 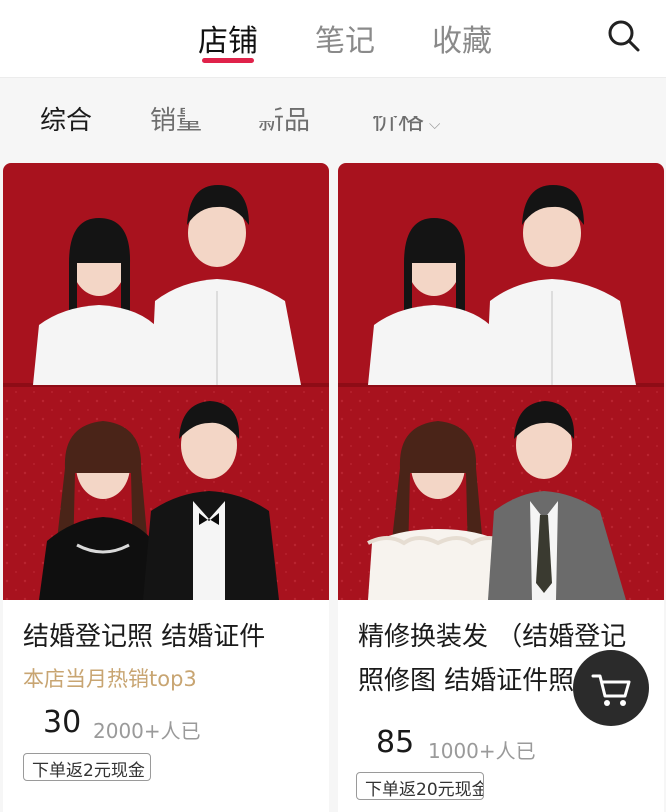 What do you see at coordinates (462, 38) in the screenshot?
I see `tab-favorites: 收藏` at bounding box center [462, 38].